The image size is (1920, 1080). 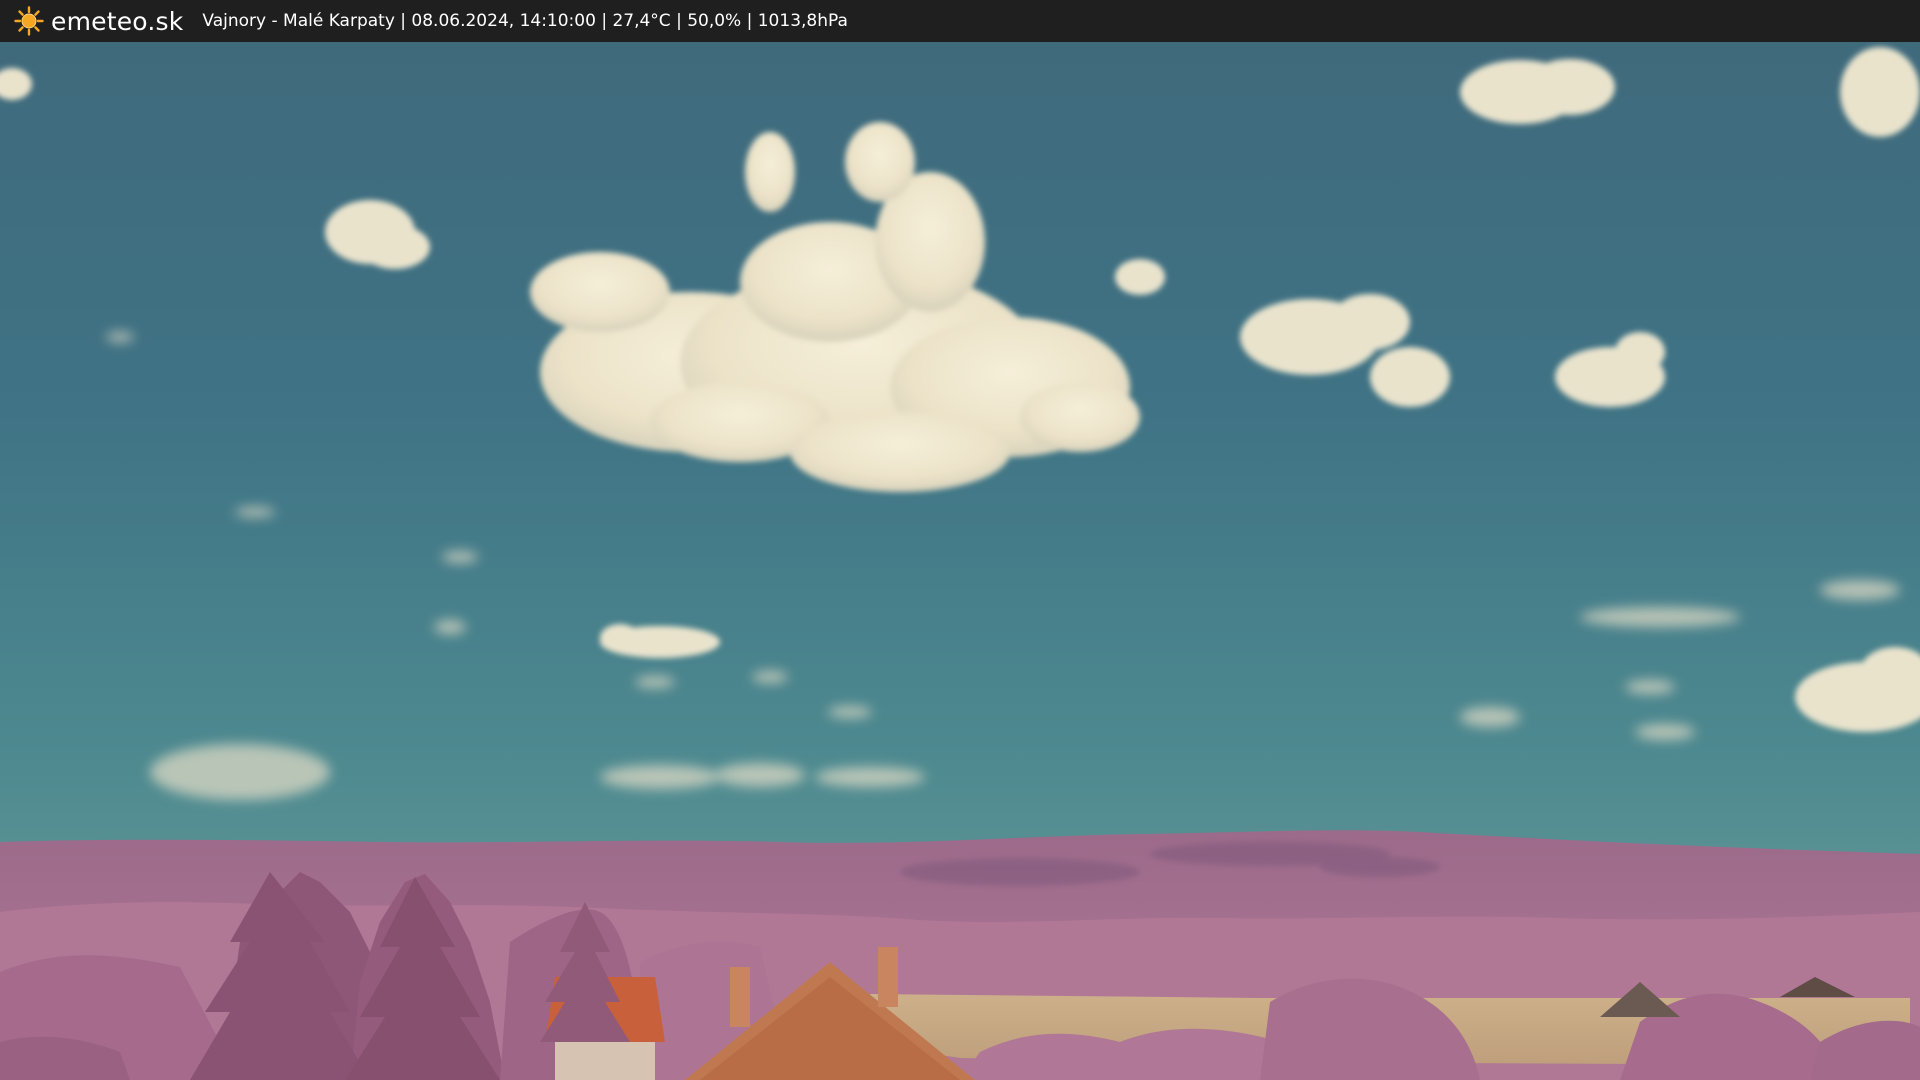 I want to click on brand-name: emeteo.sk, so click(x=117, y=21).